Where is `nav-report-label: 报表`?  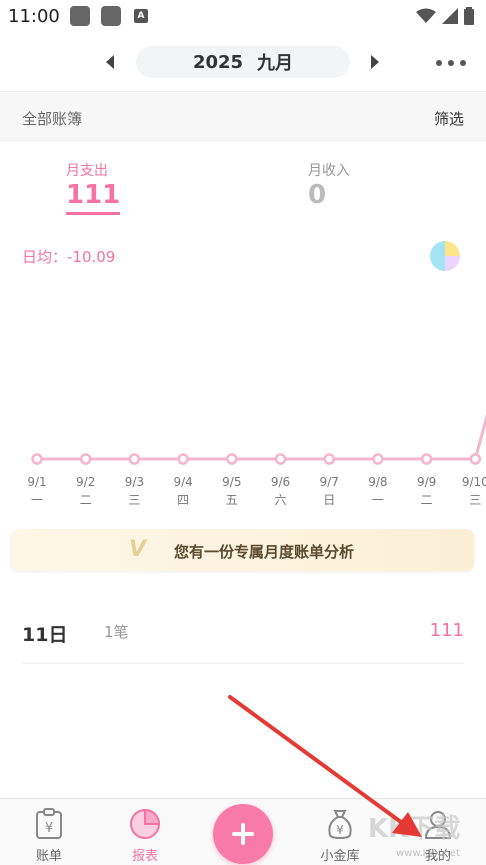
nav-report-label: 报表 is located at coordinates (144, 856).